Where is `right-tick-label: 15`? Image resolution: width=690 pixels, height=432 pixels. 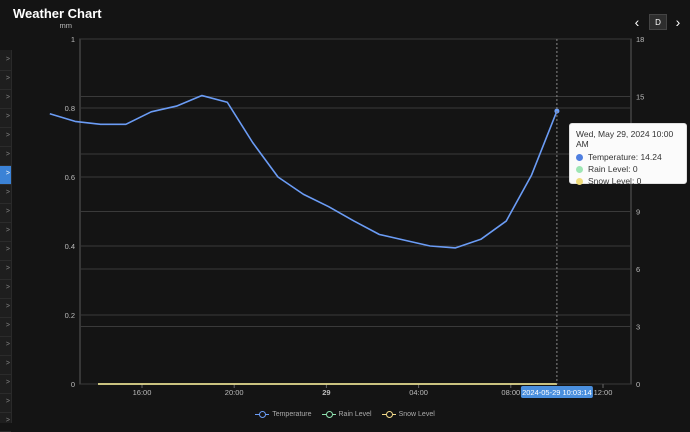 right-tick-label: 15 is located at coordinates (640, 97).